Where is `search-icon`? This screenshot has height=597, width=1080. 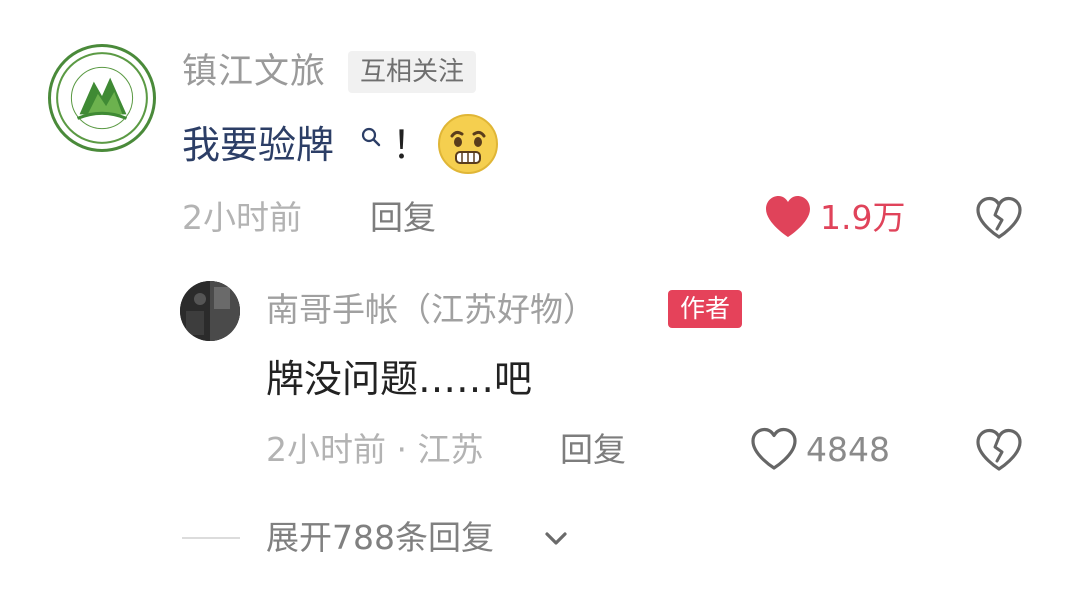
search-icon is located at coordinates (371, 137).